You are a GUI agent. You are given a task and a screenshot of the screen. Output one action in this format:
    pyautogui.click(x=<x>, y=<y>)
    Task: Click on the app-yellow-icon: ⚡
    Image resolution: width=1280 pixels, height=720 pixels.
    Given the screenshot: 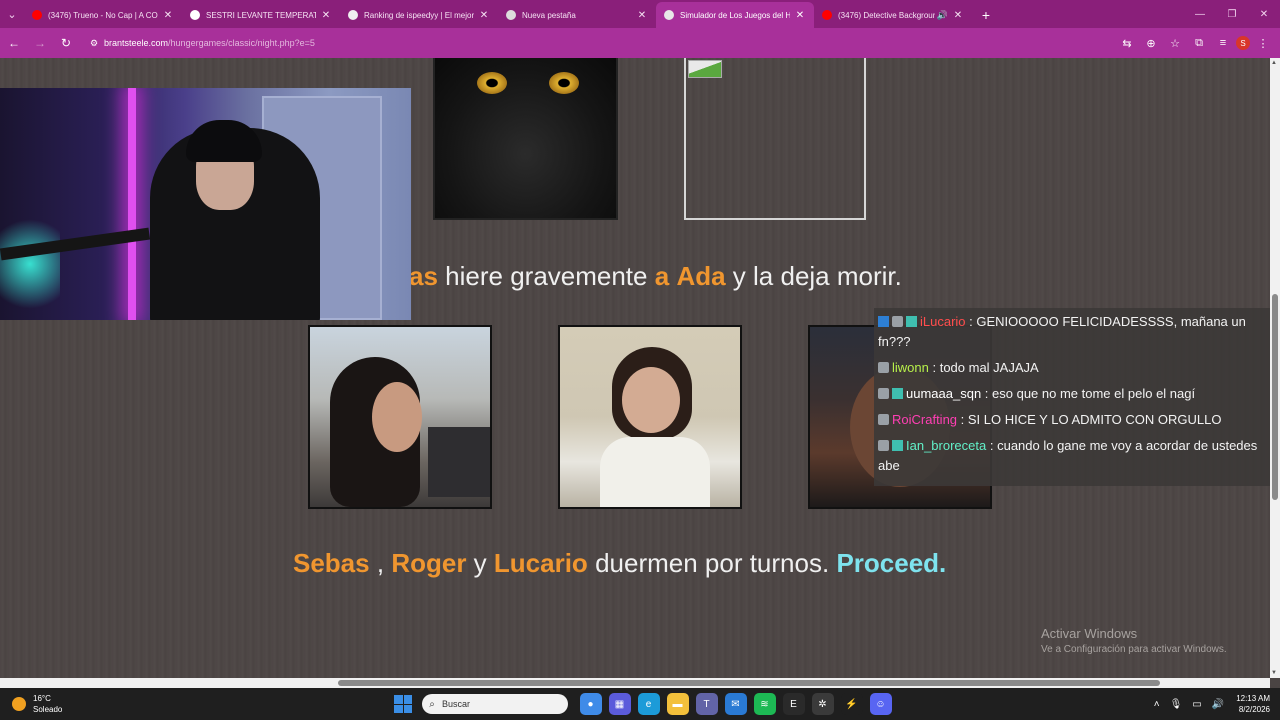 What is the action you would take?
    pyautogui.click(x=851, y=704)
    